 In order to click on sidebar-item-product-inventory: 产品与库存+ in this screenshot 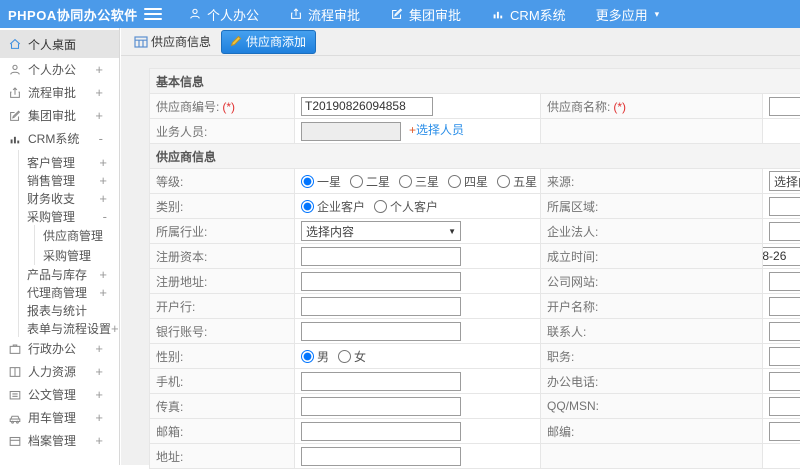, I will do `click(69, 274)`.